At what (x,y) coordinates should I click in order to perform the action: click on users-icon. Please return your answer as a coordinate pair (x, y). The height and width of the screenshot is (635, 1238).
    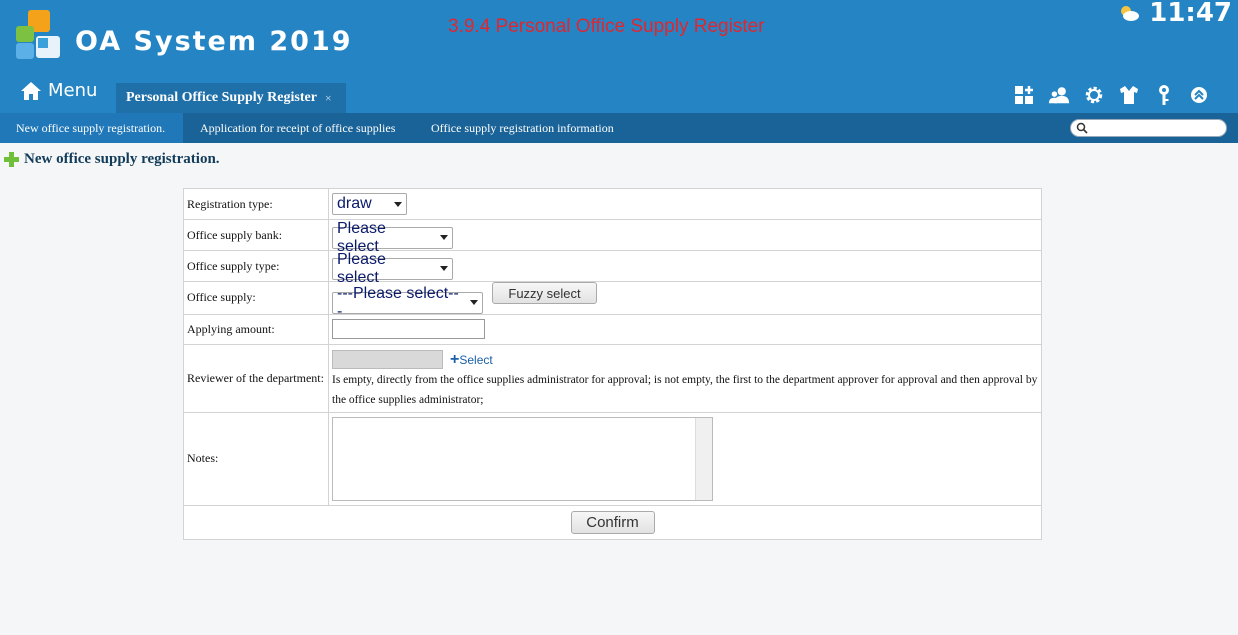
    Looking at the image, I should click on (1059, 95).